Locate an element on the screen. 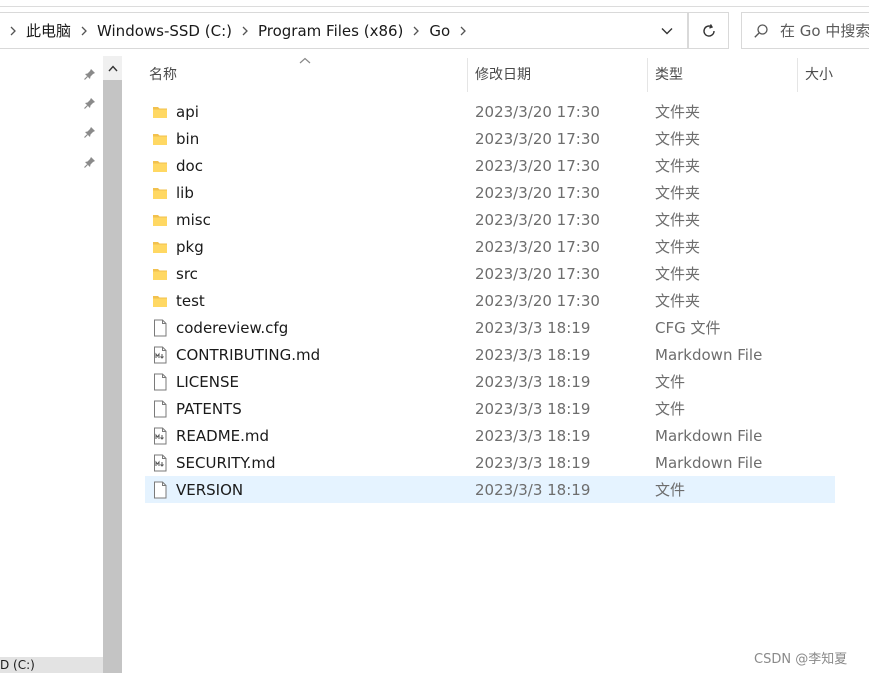  sort-ascending-icon is located at coordinates (305, 60).